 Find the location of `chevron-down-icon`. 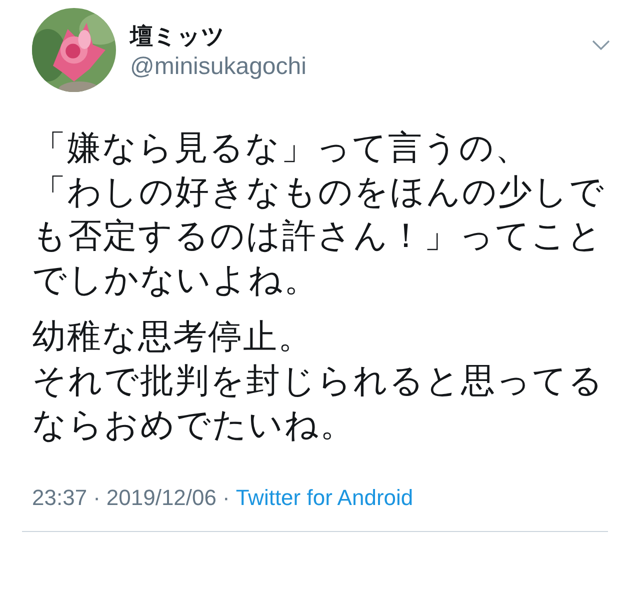

chevron-down-icon is located at coordinates (601, 45).